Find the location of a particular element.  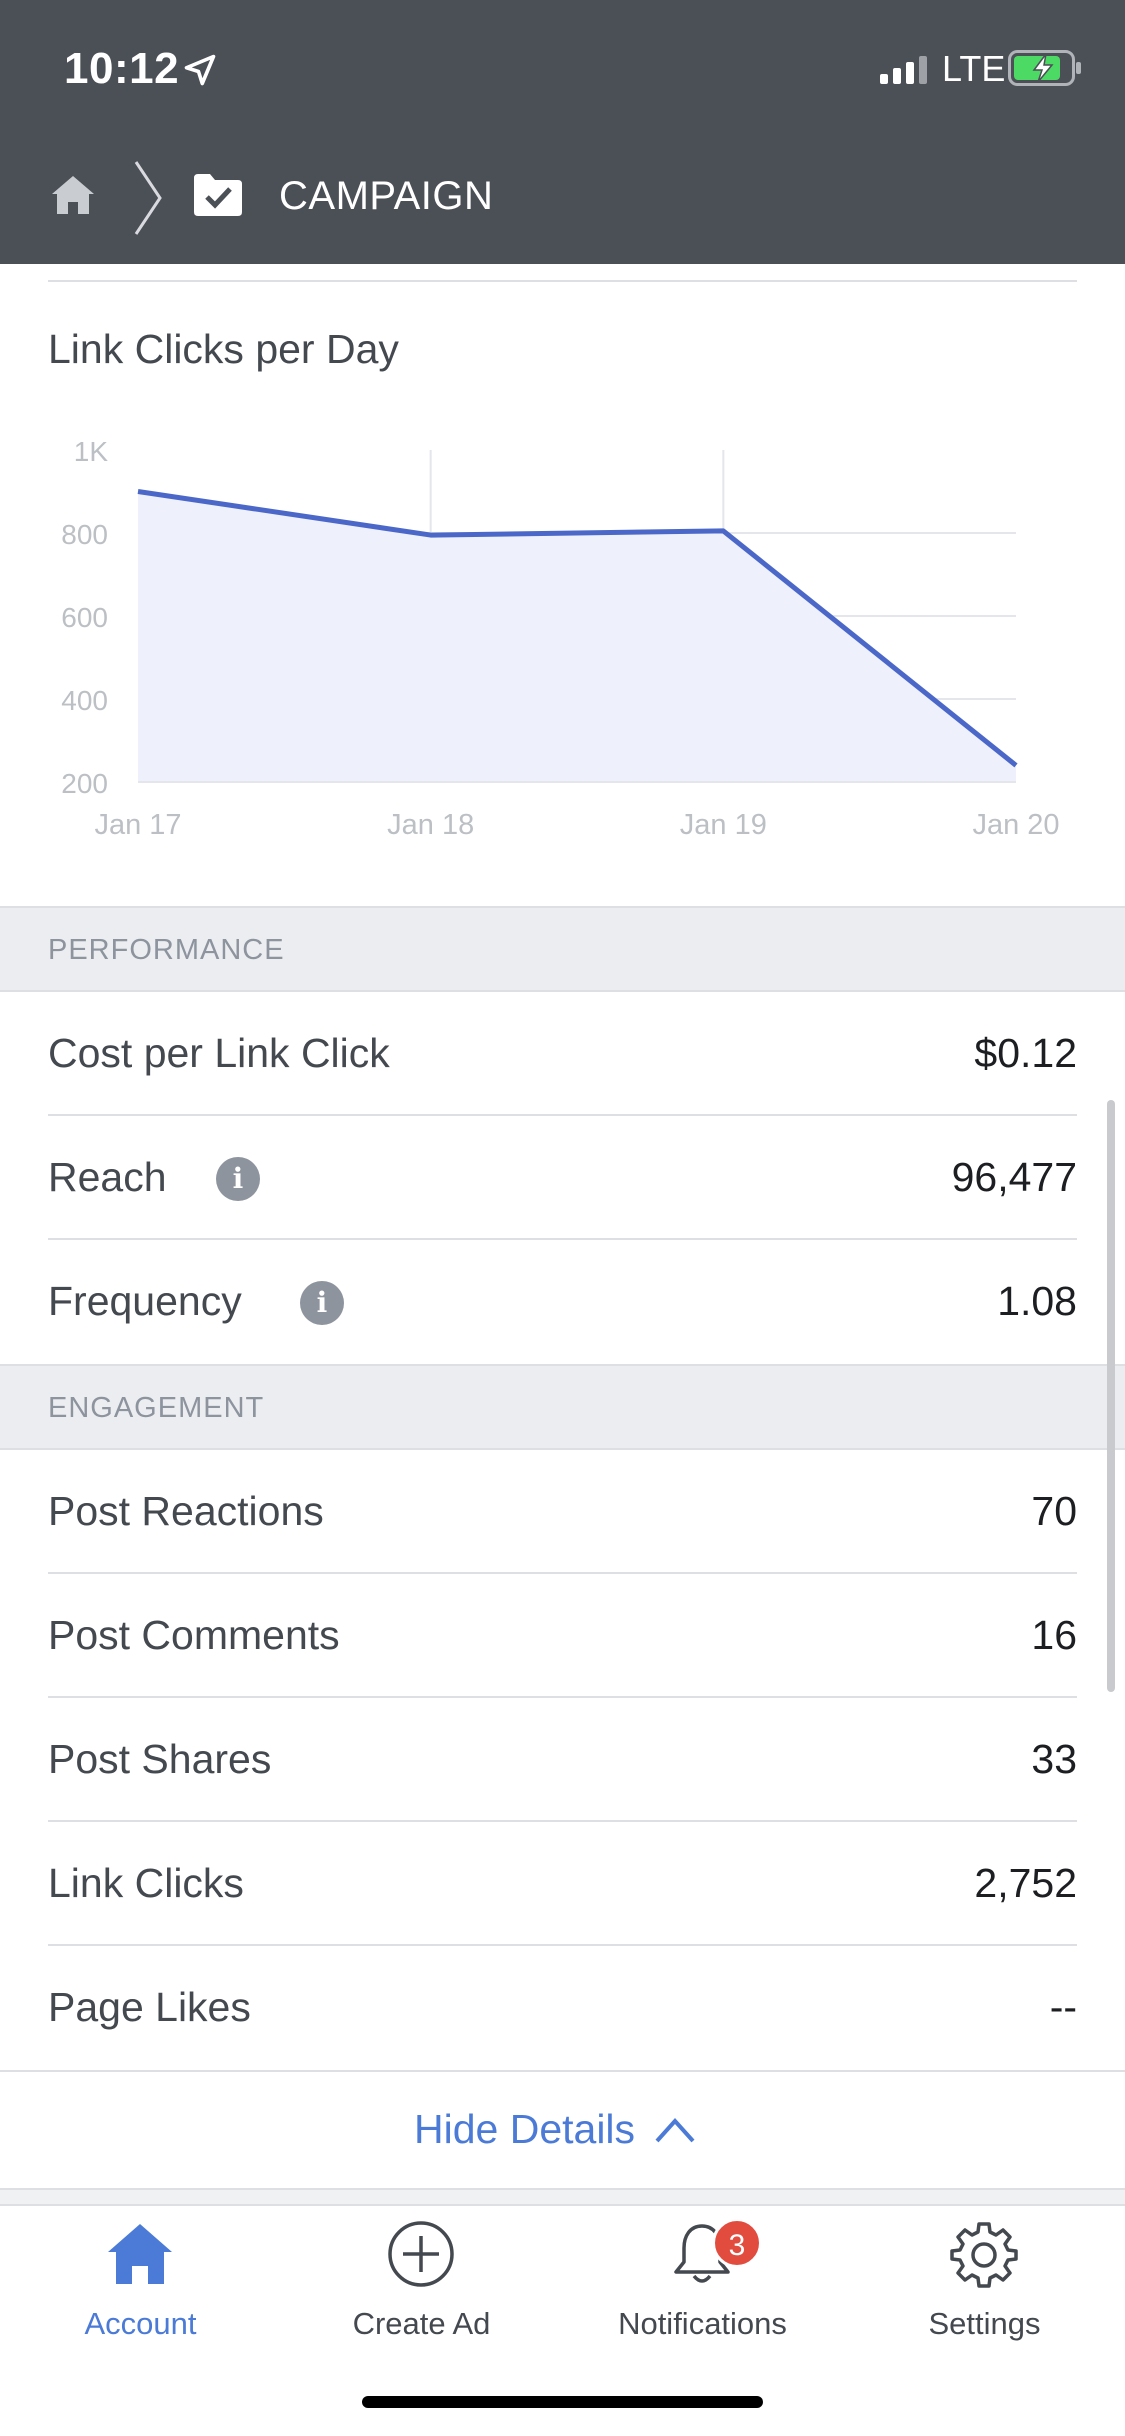

home-icon is located at coordinates (140, 2254).